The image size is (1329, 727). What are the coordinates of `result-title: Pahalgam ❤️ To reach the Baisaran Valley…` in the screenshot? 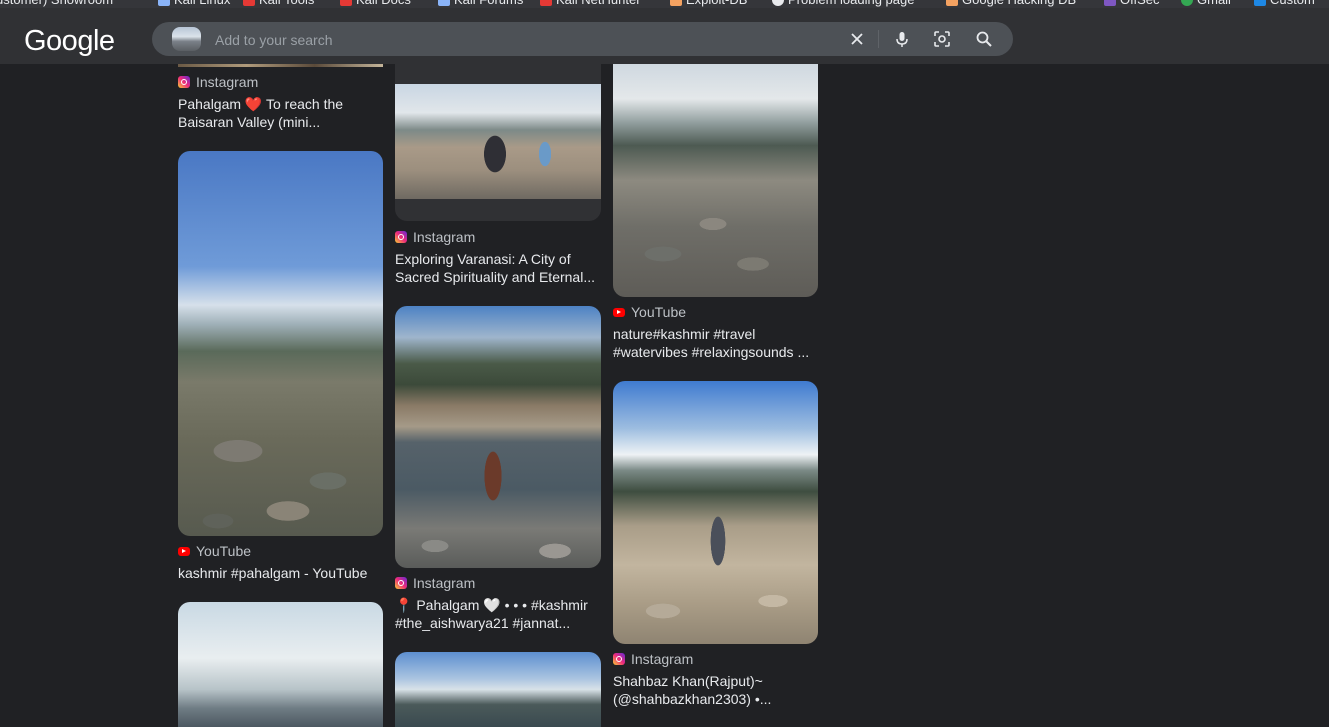 It's located at (280, 113).